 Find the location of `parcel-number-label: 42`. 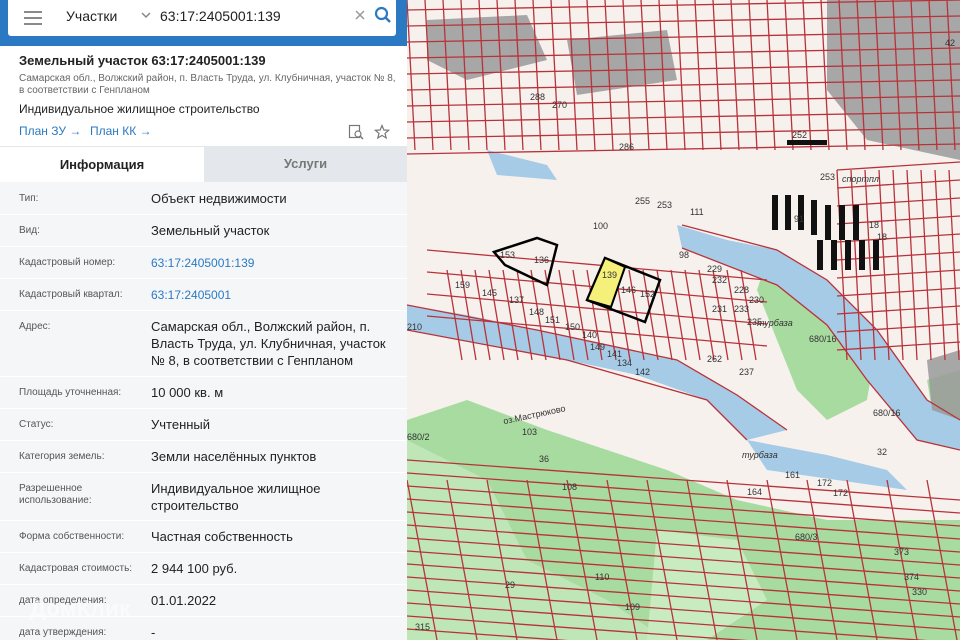

parcel-number-label: 42 is located at coordinates (950, 43).